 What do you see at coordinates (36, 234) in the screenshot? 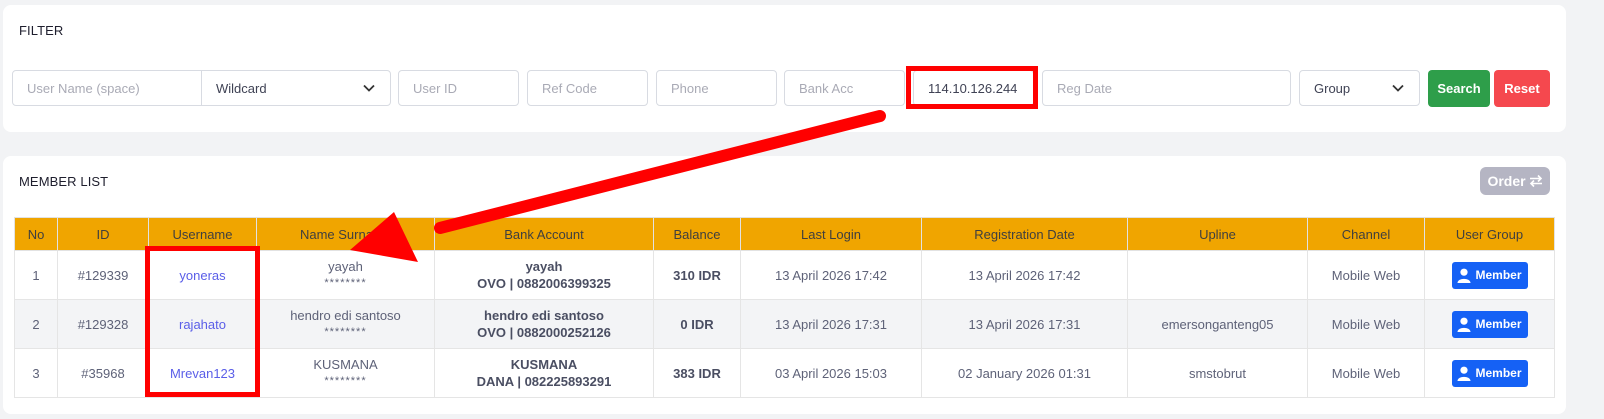
I see `col-header-no: No` at bounding box center [36, 234].